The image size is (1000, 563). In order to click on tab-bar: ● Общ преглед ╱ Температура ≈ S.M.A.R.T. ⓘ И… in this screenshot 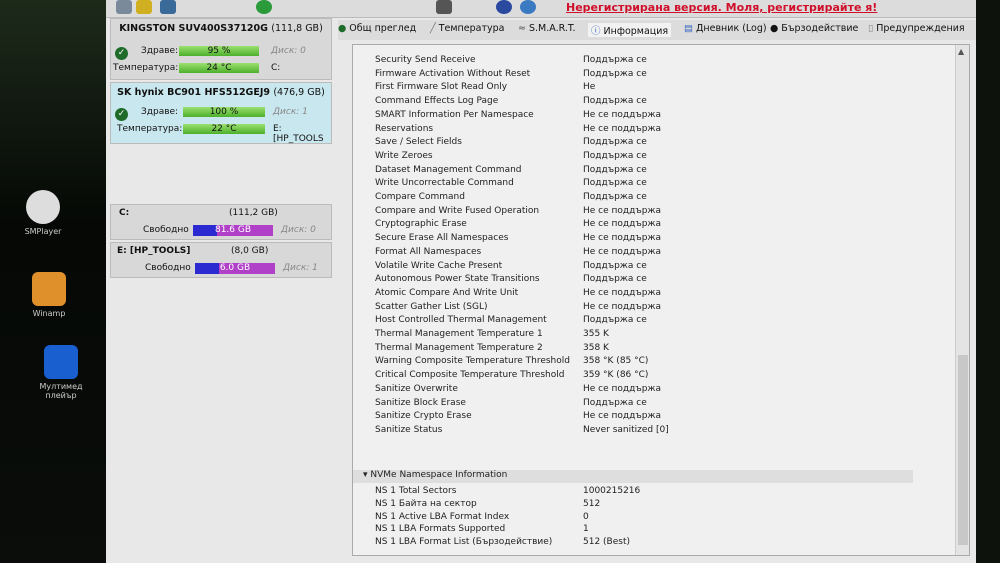, I will do `click(657, 30)`.